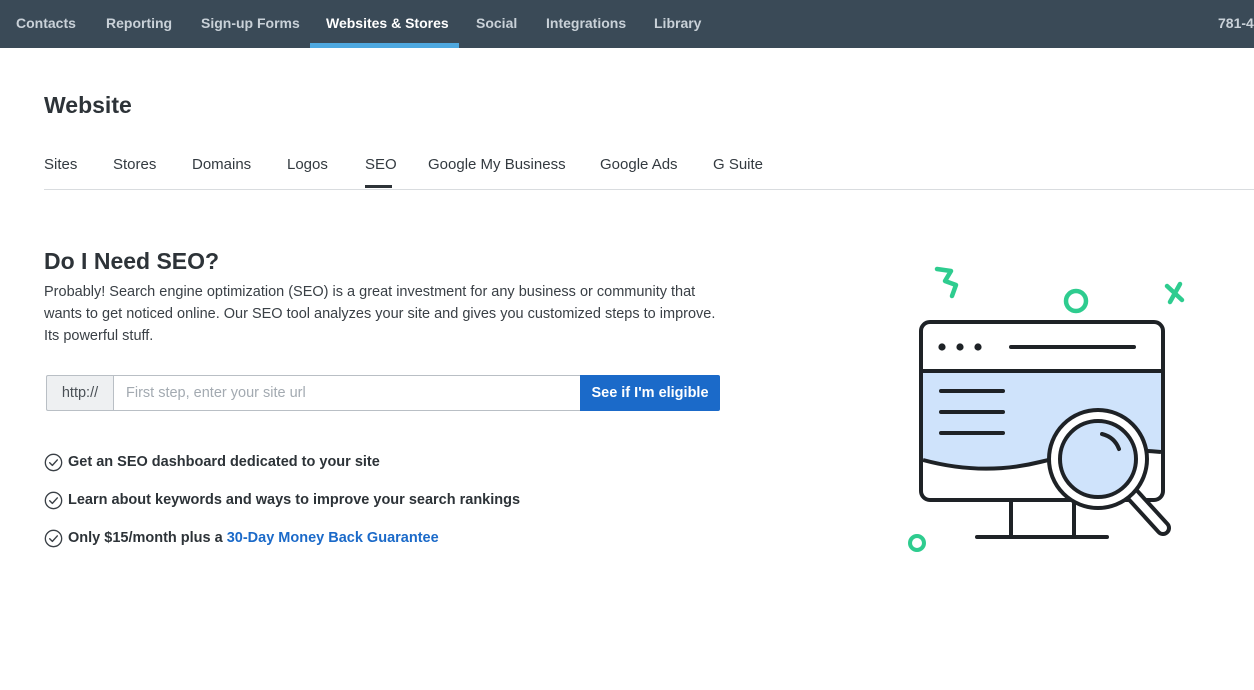  Describe the element at coordinates (1236, 24) in the screenshot. I see `account-phone: 781-4` at that location.